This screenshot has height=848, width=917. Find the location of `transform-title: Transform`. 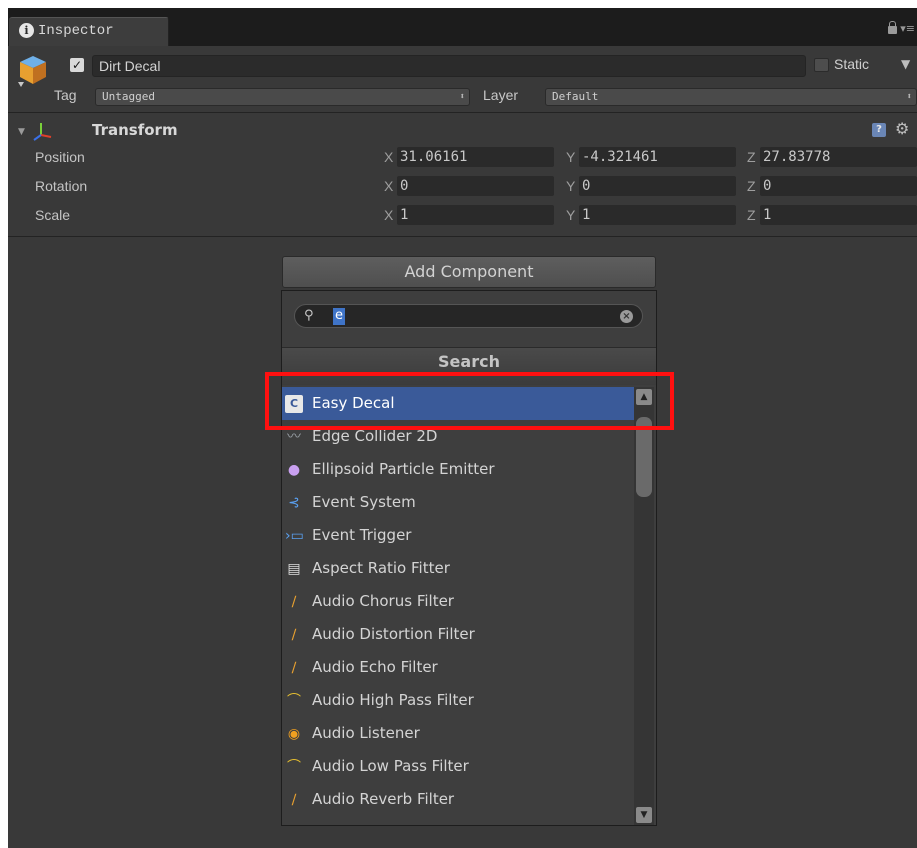

transform-title: Transform is located at coordinates (135, 130).